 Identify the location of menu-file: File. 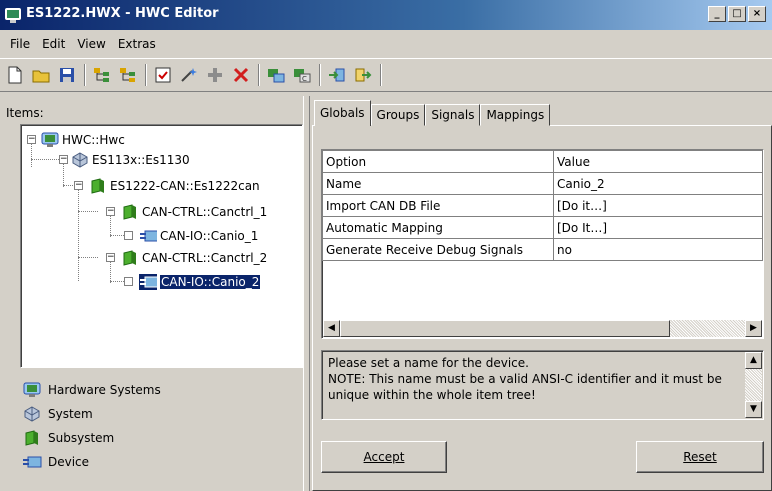
(20, 44).